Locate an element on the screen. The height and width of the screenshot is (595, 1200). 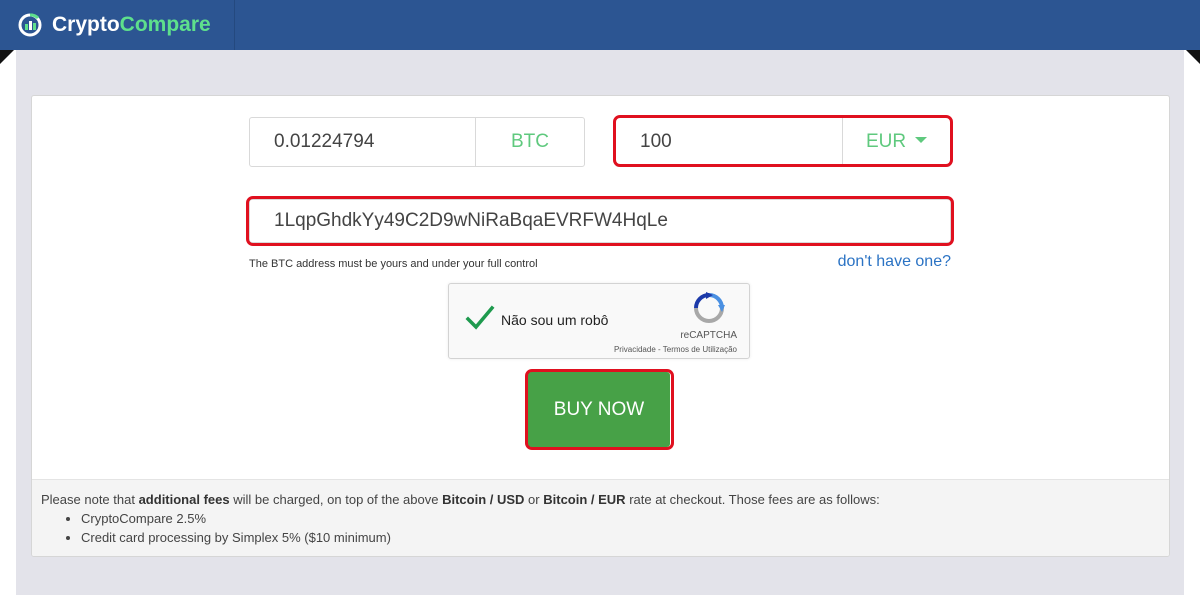
fiat-amount-input: 100 is located at coordinates (729, 142).